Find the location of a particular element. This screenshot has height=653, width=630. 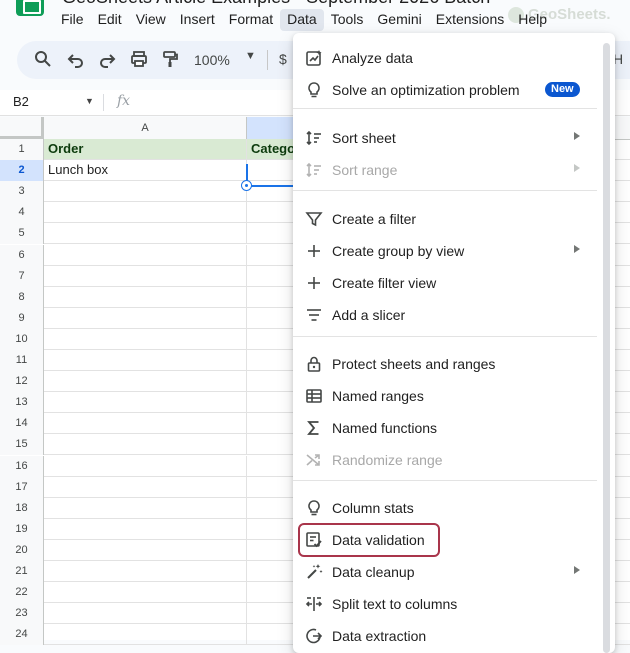

row-number: 9 is located at coordinates (22, 318).